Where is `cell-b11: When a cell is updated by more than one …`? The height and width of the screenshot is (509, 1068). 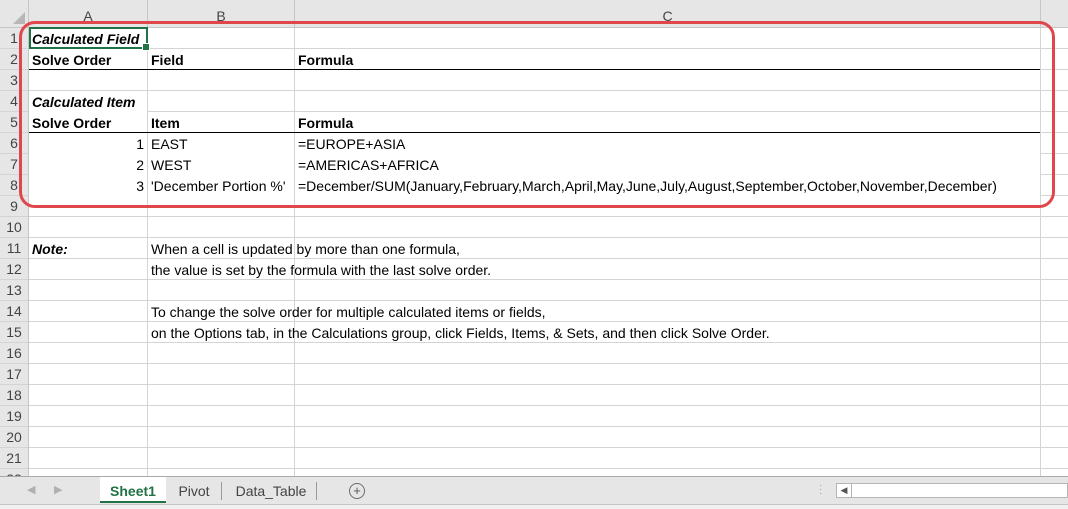 cell-b11: When a cell is updated by more than one … is located at coordinates (448, 248).